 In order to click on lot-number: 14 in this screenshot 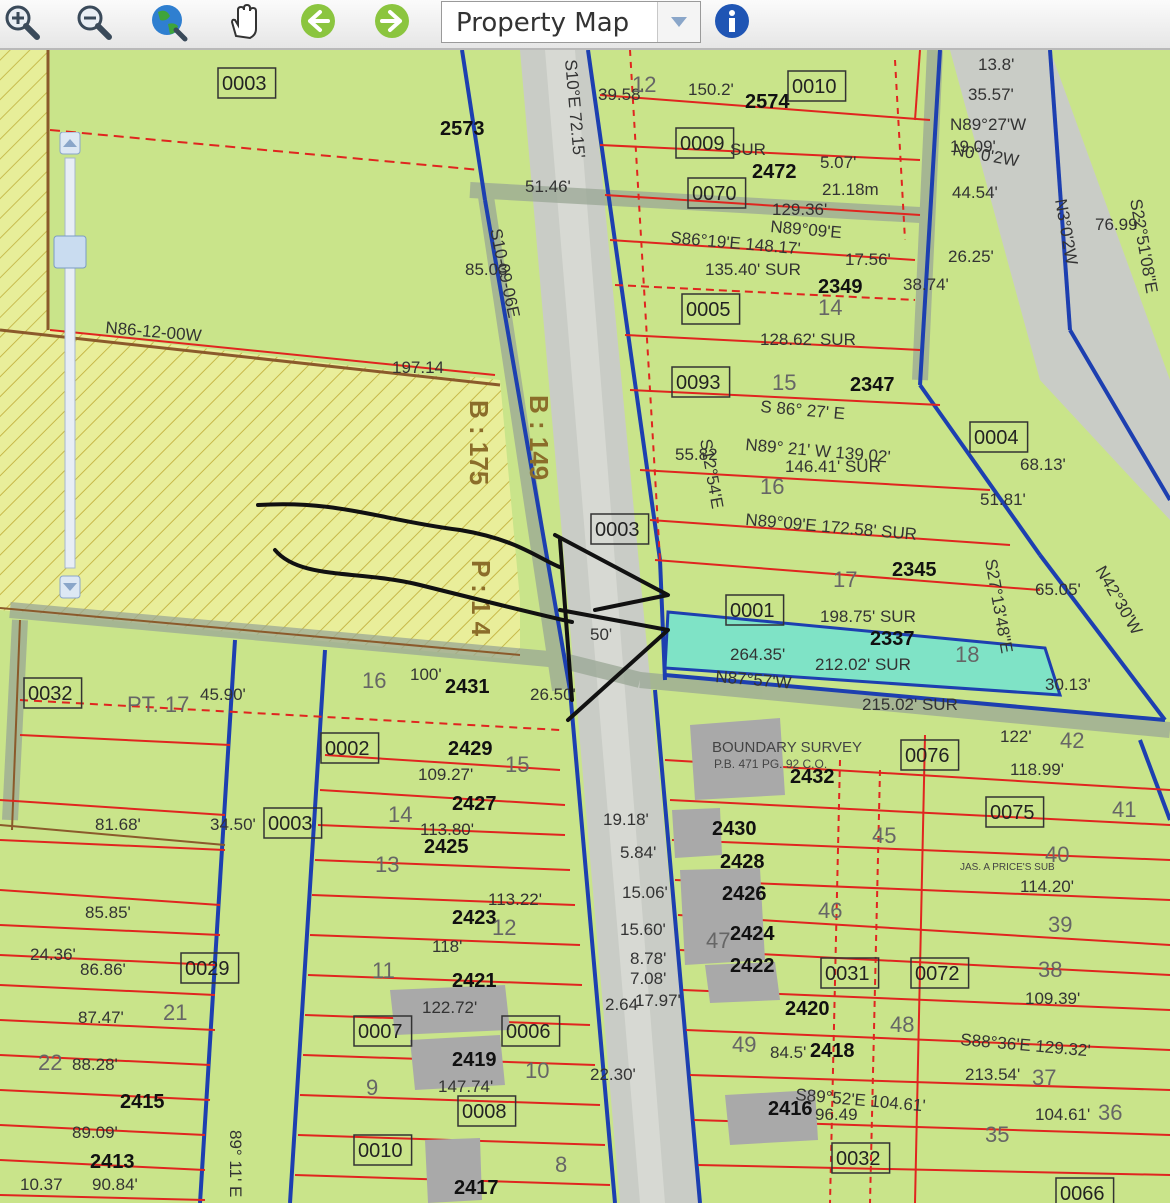, I will do `click(830, 307)`.